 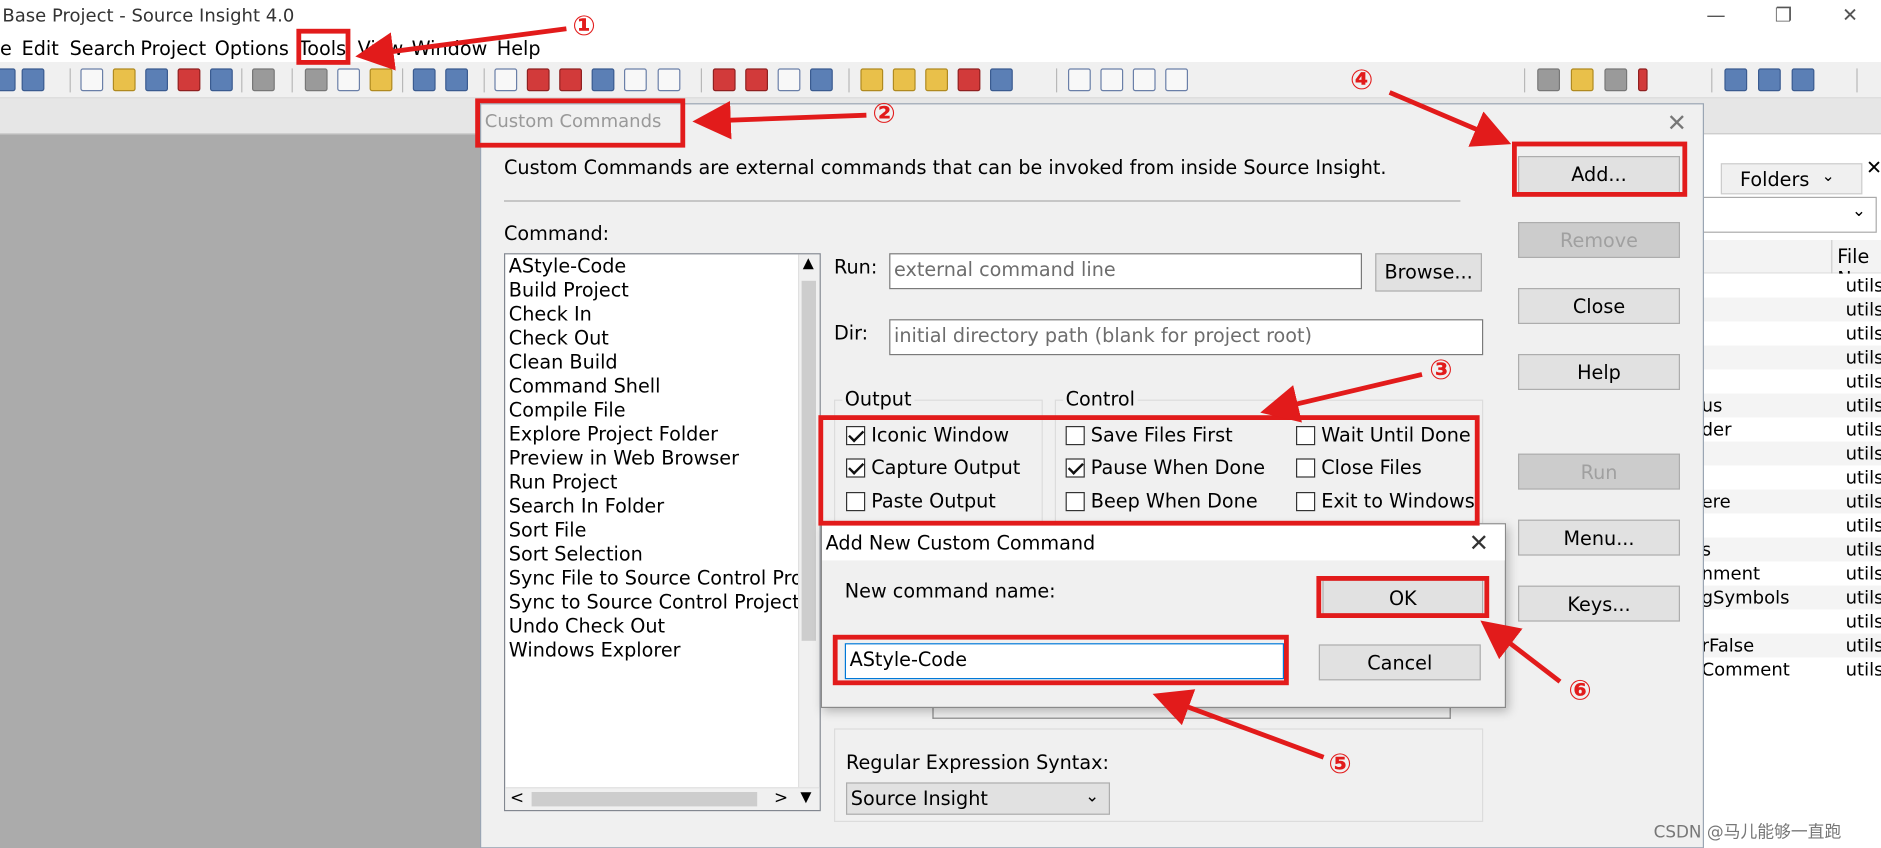 What do you see at coordinates (584, 26) in the screenshot?
I see `callout-1: ①` at bounding box center [584, 26].